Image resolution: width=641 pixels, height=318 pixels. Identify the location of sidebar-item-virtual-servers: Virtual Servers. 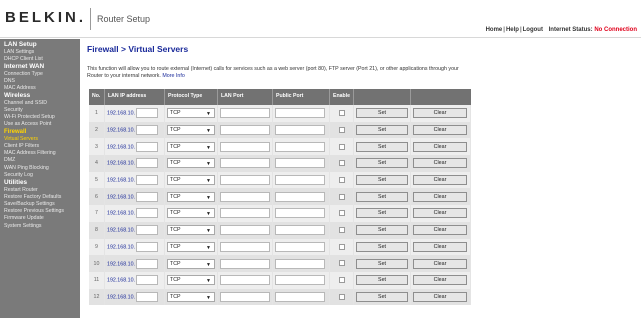
(40, 139).